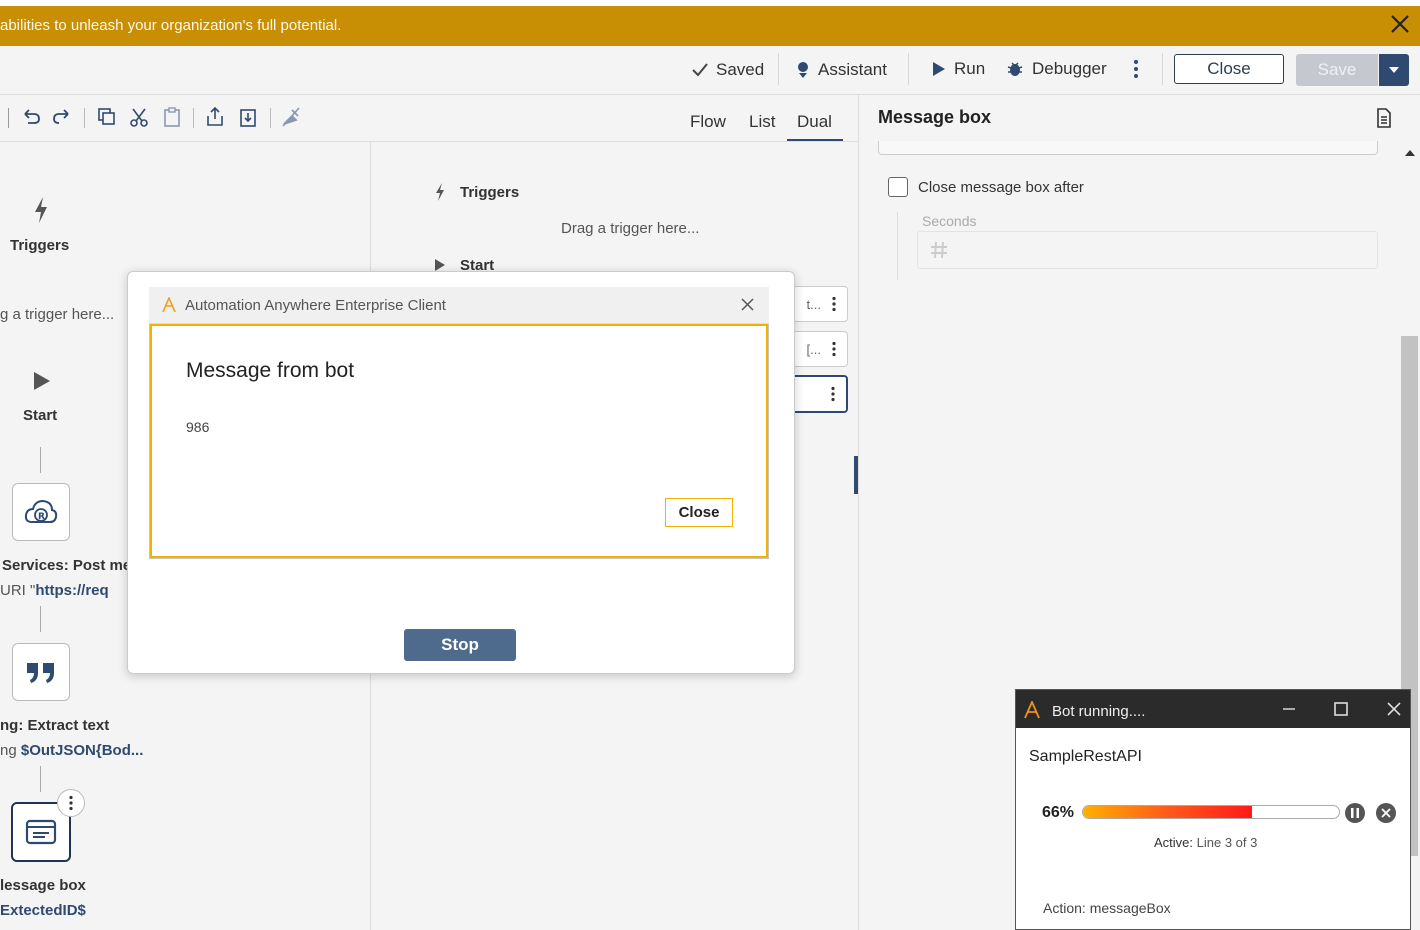  What do you see at coordinates (699, 512) in the screenshot?
I see `message-close-button: Close` at bounding box center [699, 512].